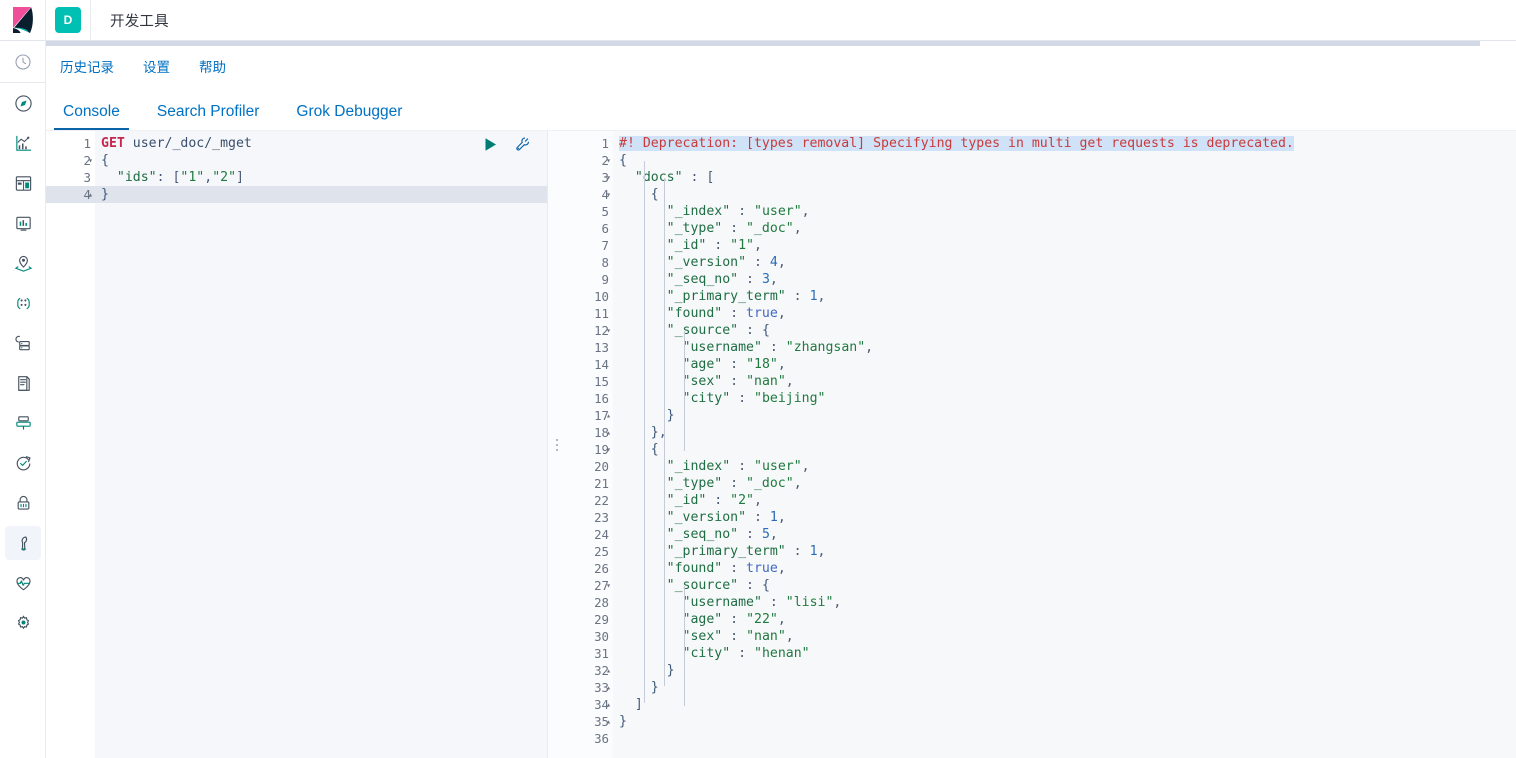 Image resolution: width=1516 pixels, height=758 pixels. Describe the element at coordinates (23, 383) in the screenshot. I see `sidebar-item-logs` at that location.